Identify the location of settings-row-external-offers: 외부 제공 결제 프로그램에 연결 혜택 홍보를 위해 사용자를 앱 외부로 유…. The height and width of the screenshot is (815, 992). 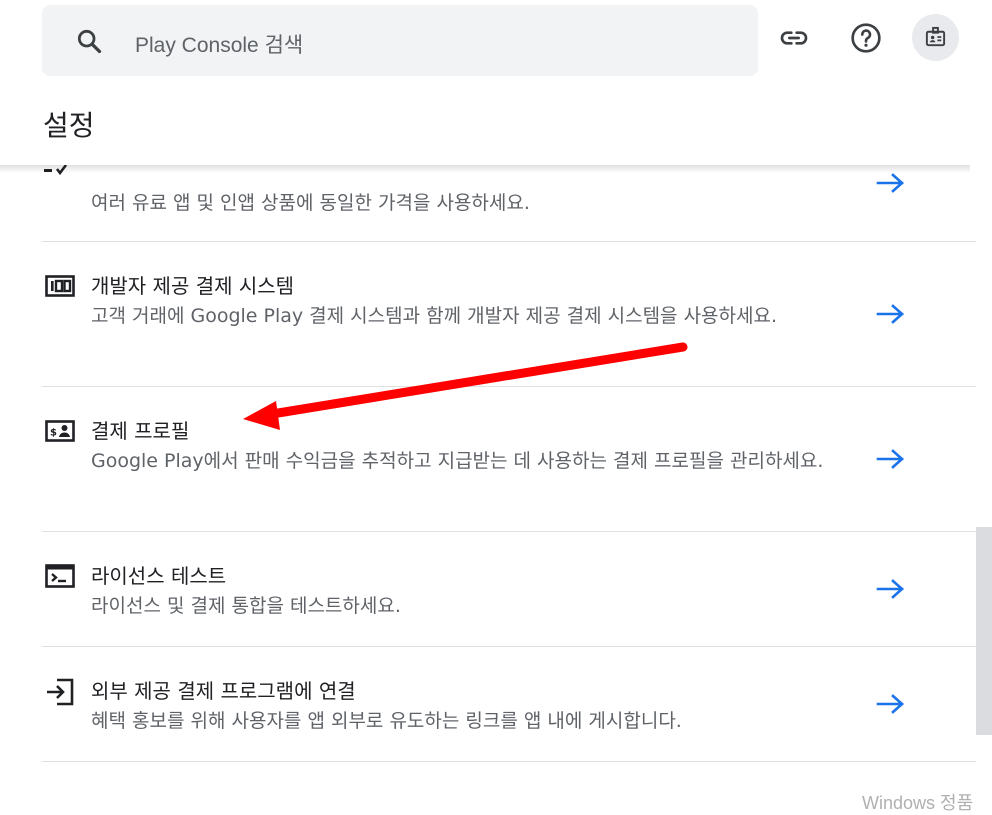
(509, 704).